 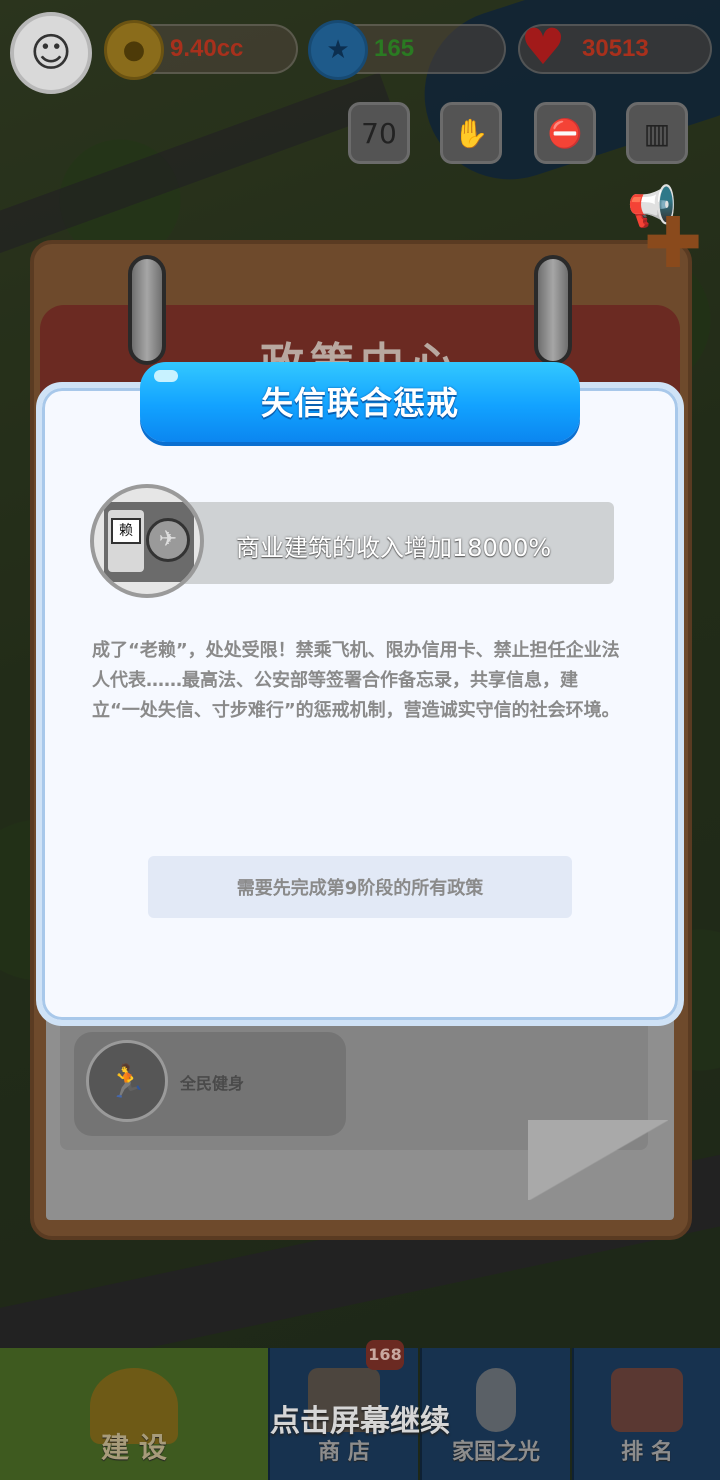 I want to click on city-skyline-icon: ▥, so click(x=657, y=133).